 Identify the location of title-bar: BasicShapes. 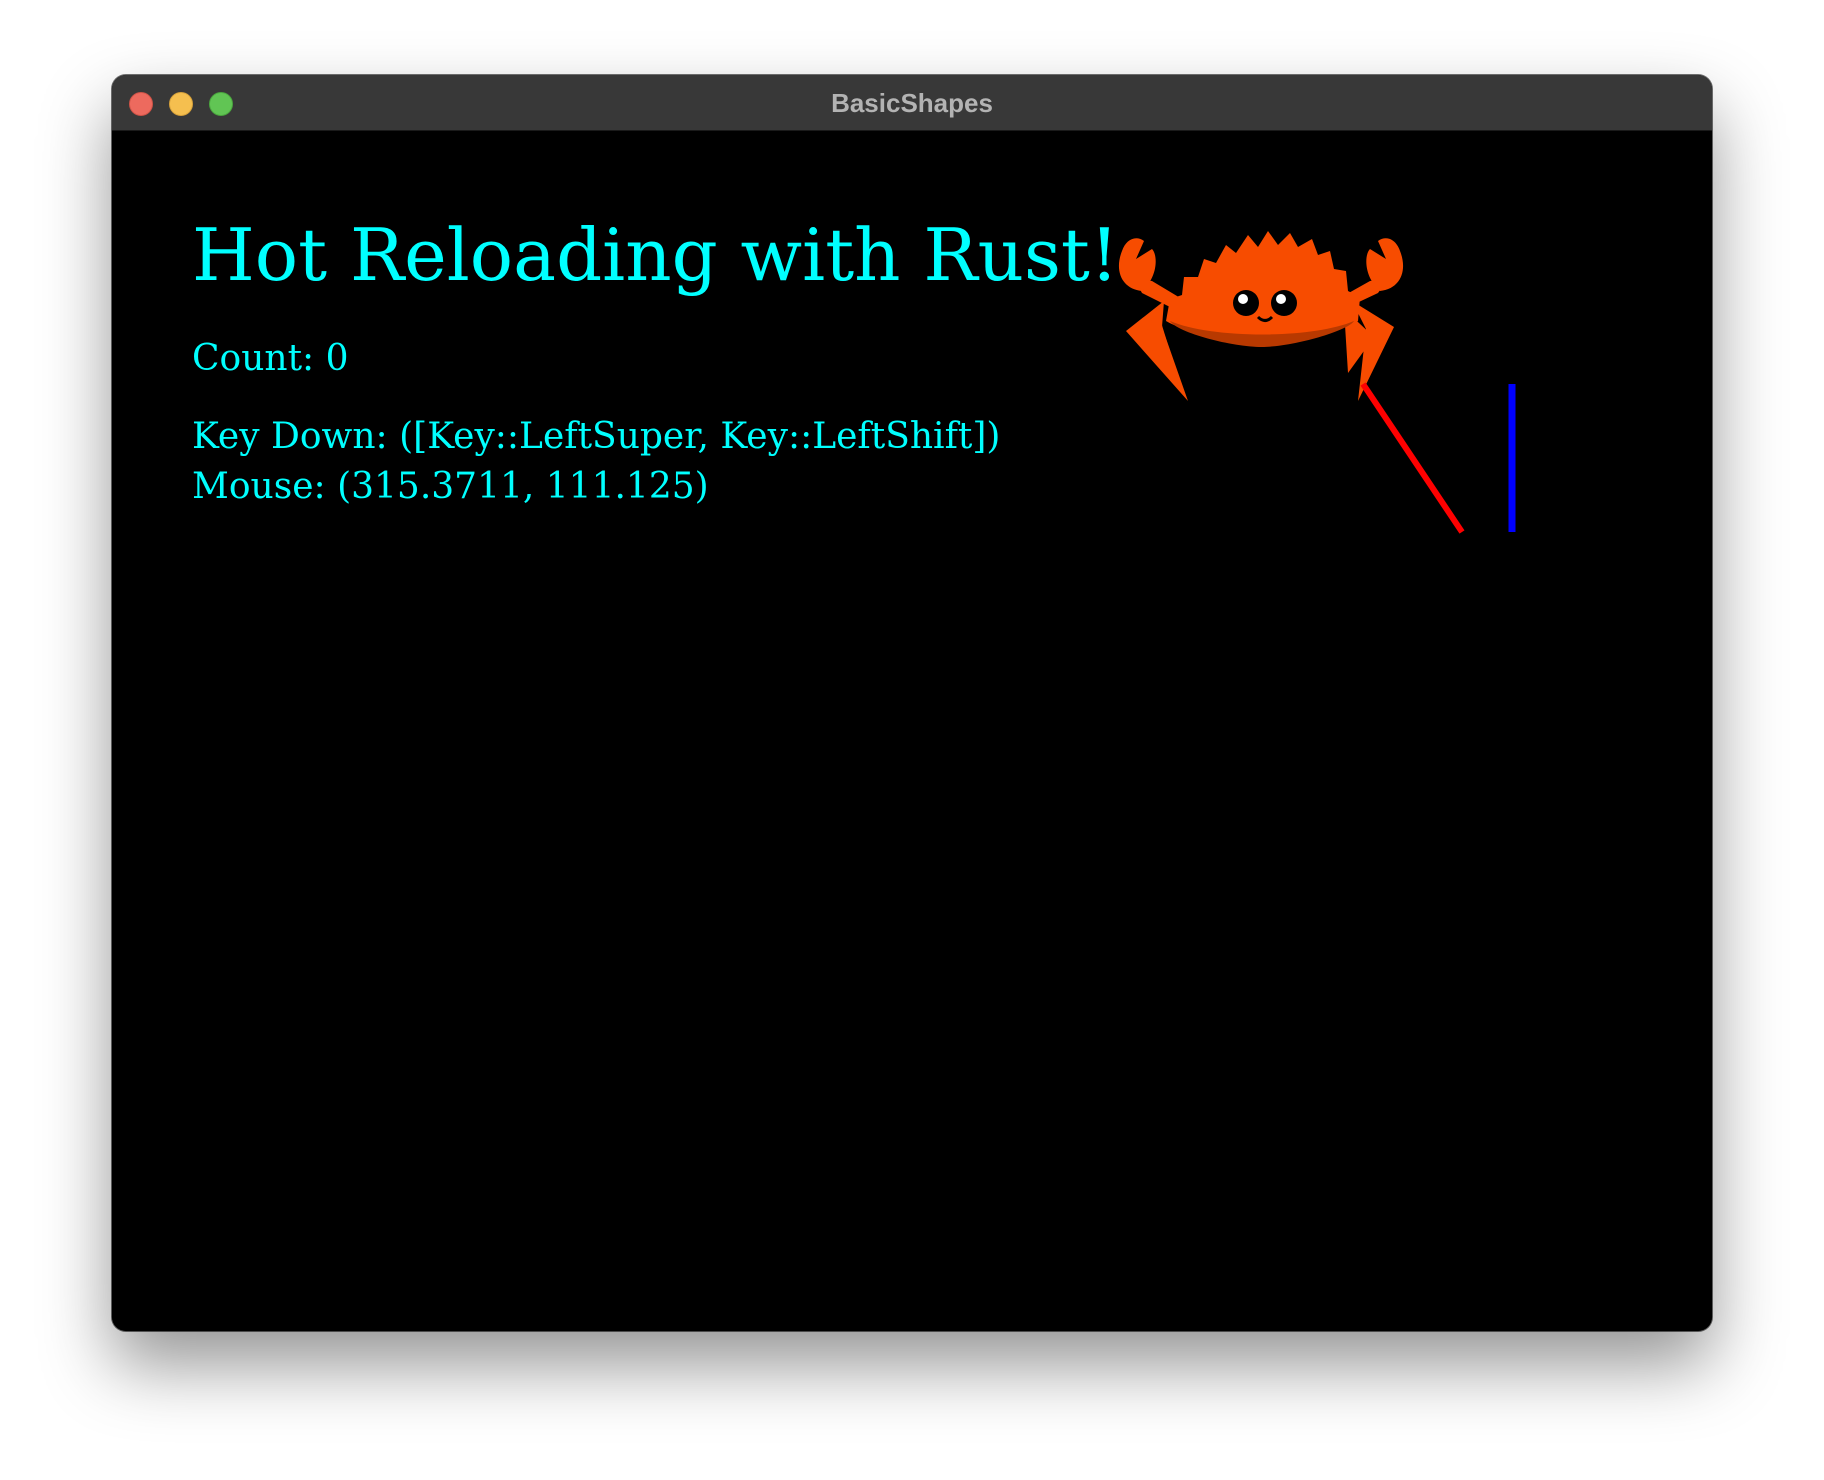
(912, 103).